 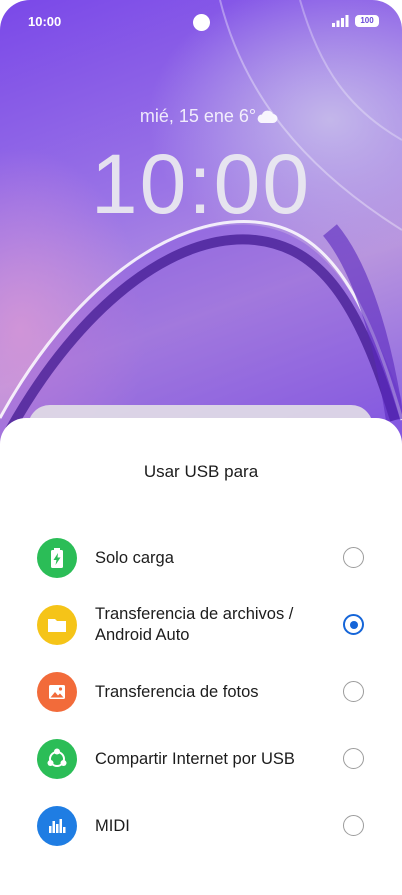 I want to click on status-bar: 10:00 100, so click(x=201, y=22).